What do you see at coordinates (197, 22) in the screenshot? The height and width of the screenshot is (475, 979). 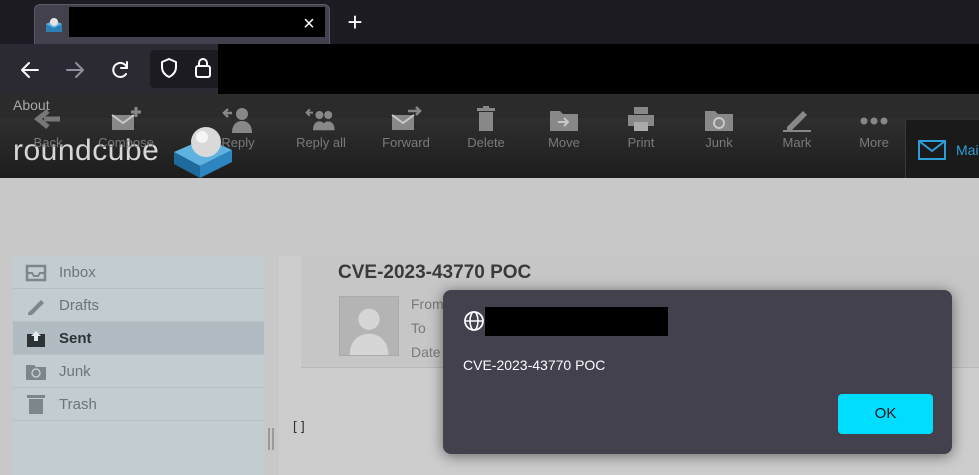 I see `tab-title-redacted` at bounding box center [197, 22].